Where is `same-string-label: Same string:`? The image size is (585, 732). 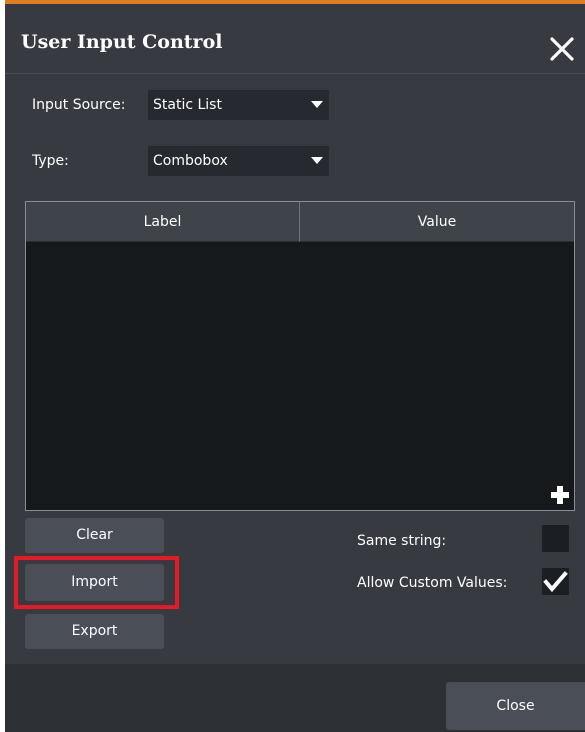
same-string-label: Same string: is located at coordinates (402, 541).